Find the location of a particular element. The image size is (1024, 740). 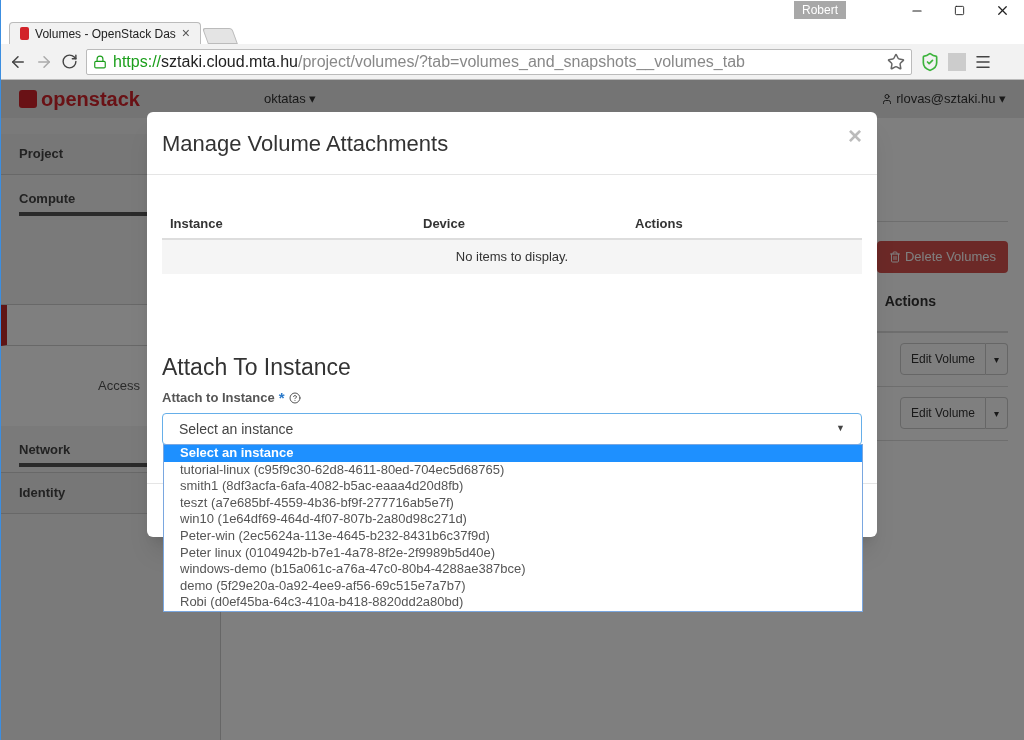

option: Peter linux (0104942b-b7e1-4a78-8f2e-2f9989b5d40e) is located at coordinates (513, 553).